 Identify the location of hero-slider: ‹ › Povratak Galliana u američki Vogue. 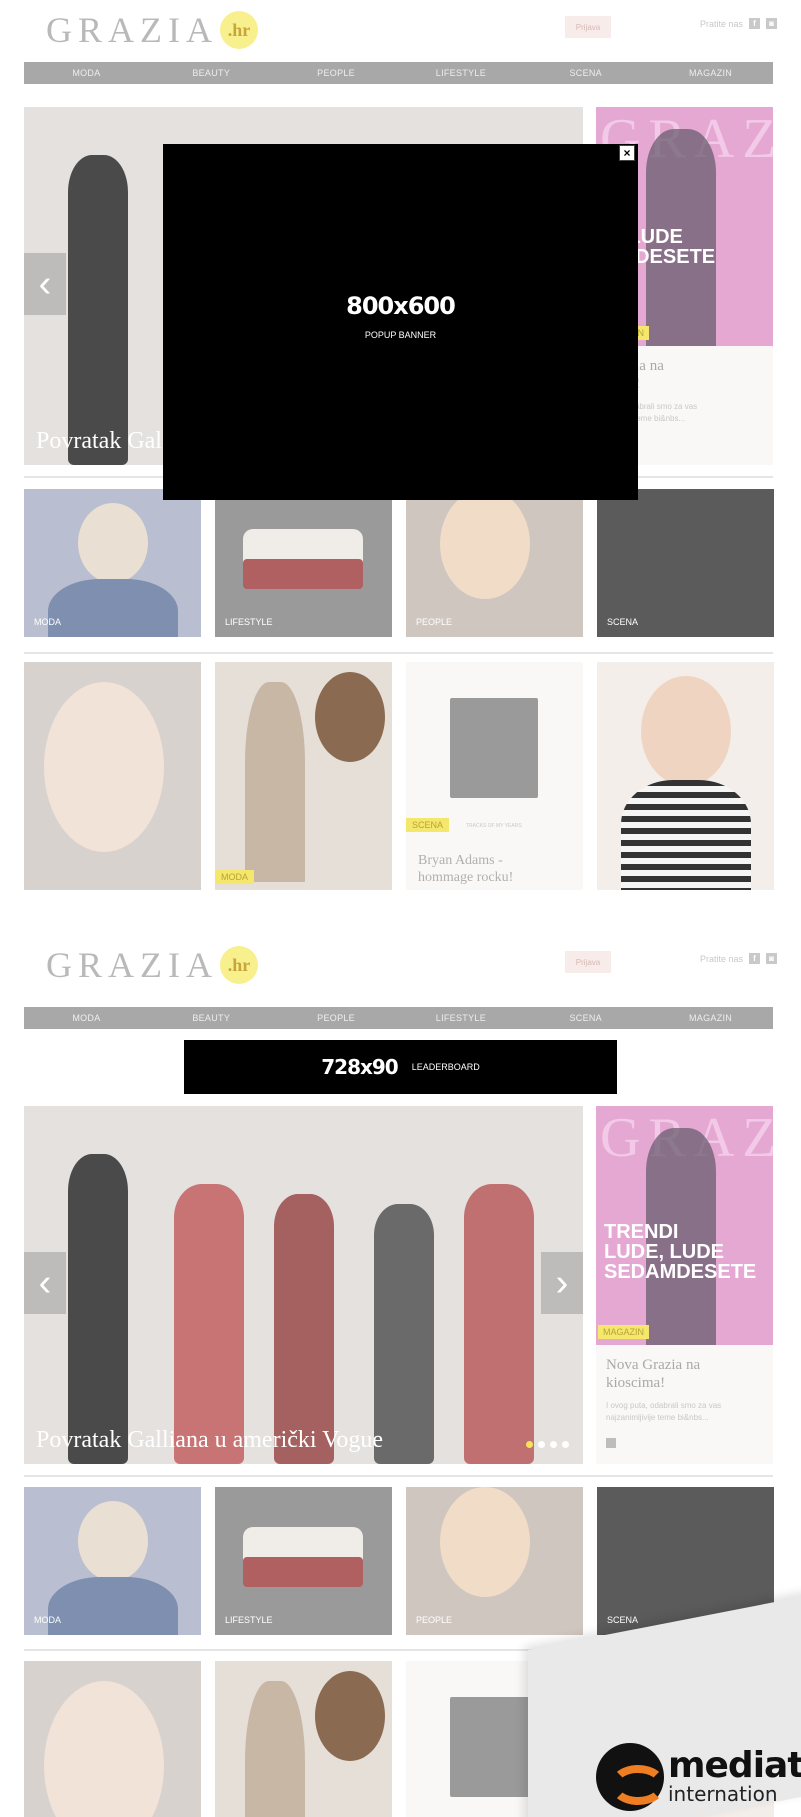
(303, 1285).